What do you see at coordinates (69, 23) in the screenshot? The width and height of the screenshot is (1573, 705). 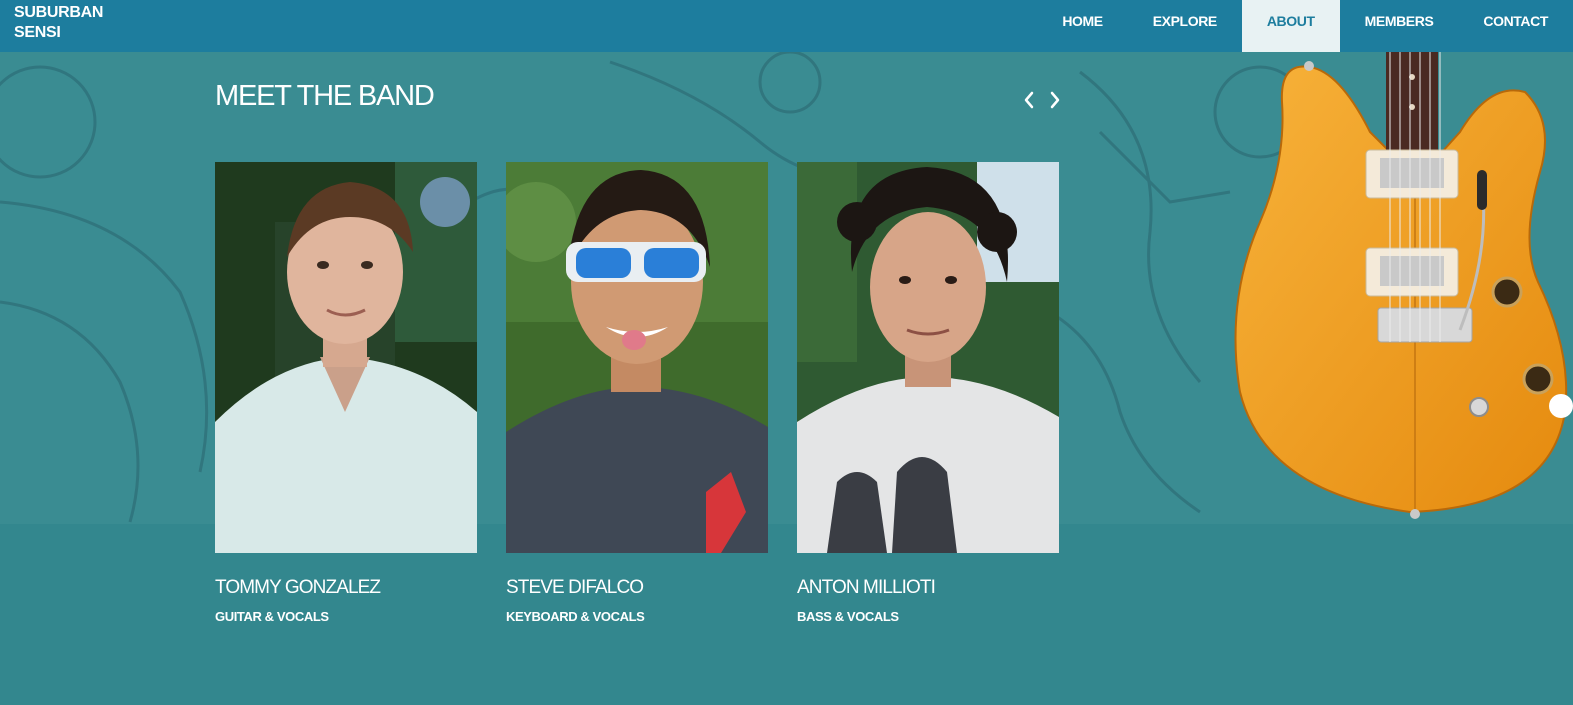 I see `brand-logo: SUBURBAN SENSI` at bounding box center [69, 23].